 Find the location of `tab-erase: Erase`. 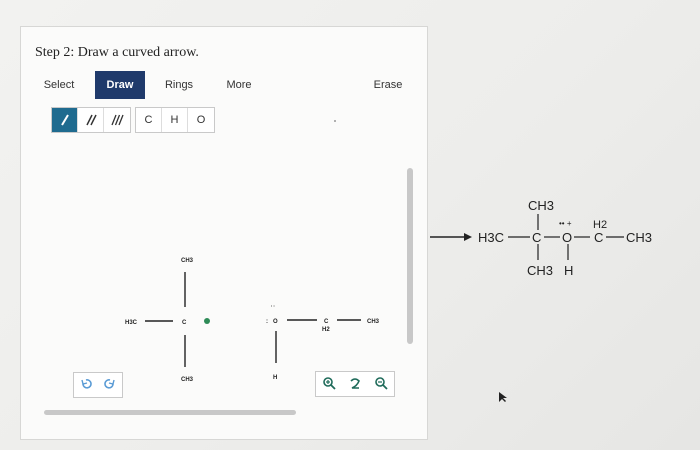

tab-erase: Erase is located at coordinates (388, 85).